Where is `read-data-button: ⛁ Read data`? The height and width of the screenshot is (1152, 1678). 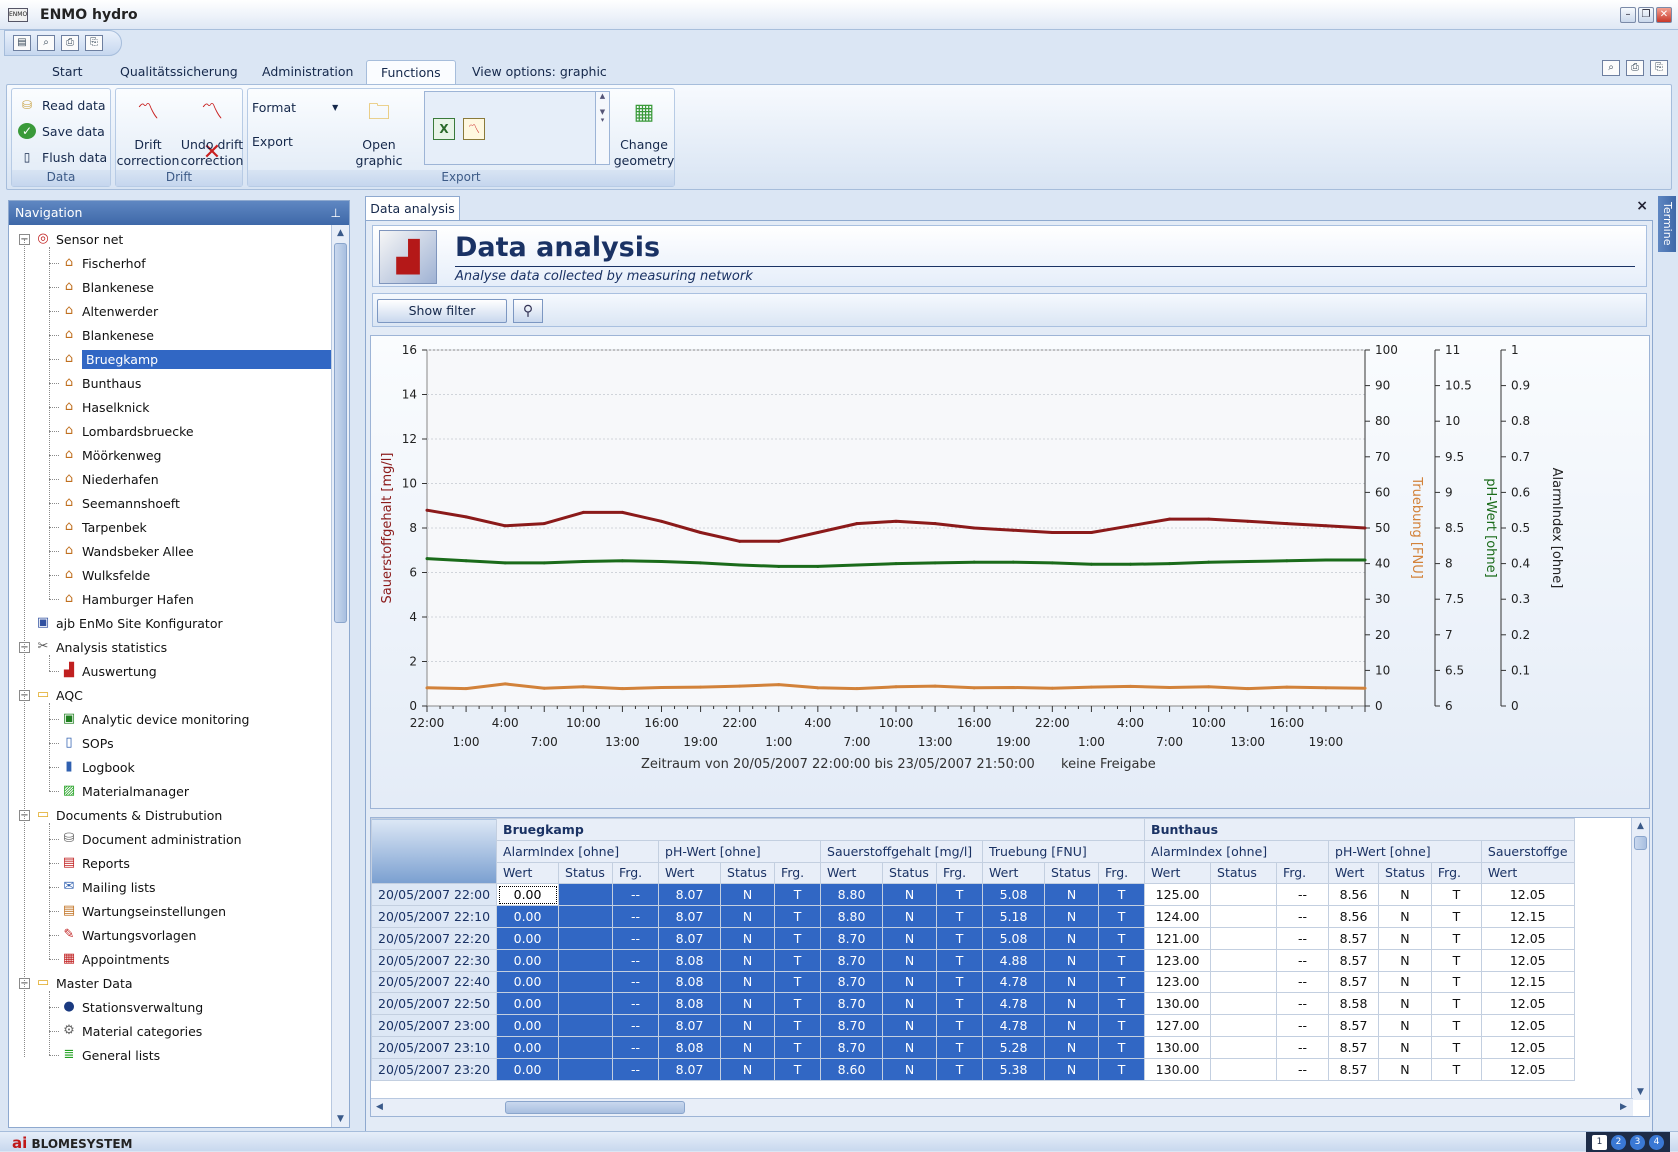
read-data-button: ⛁ Read data is located at coordinates (62, 105).